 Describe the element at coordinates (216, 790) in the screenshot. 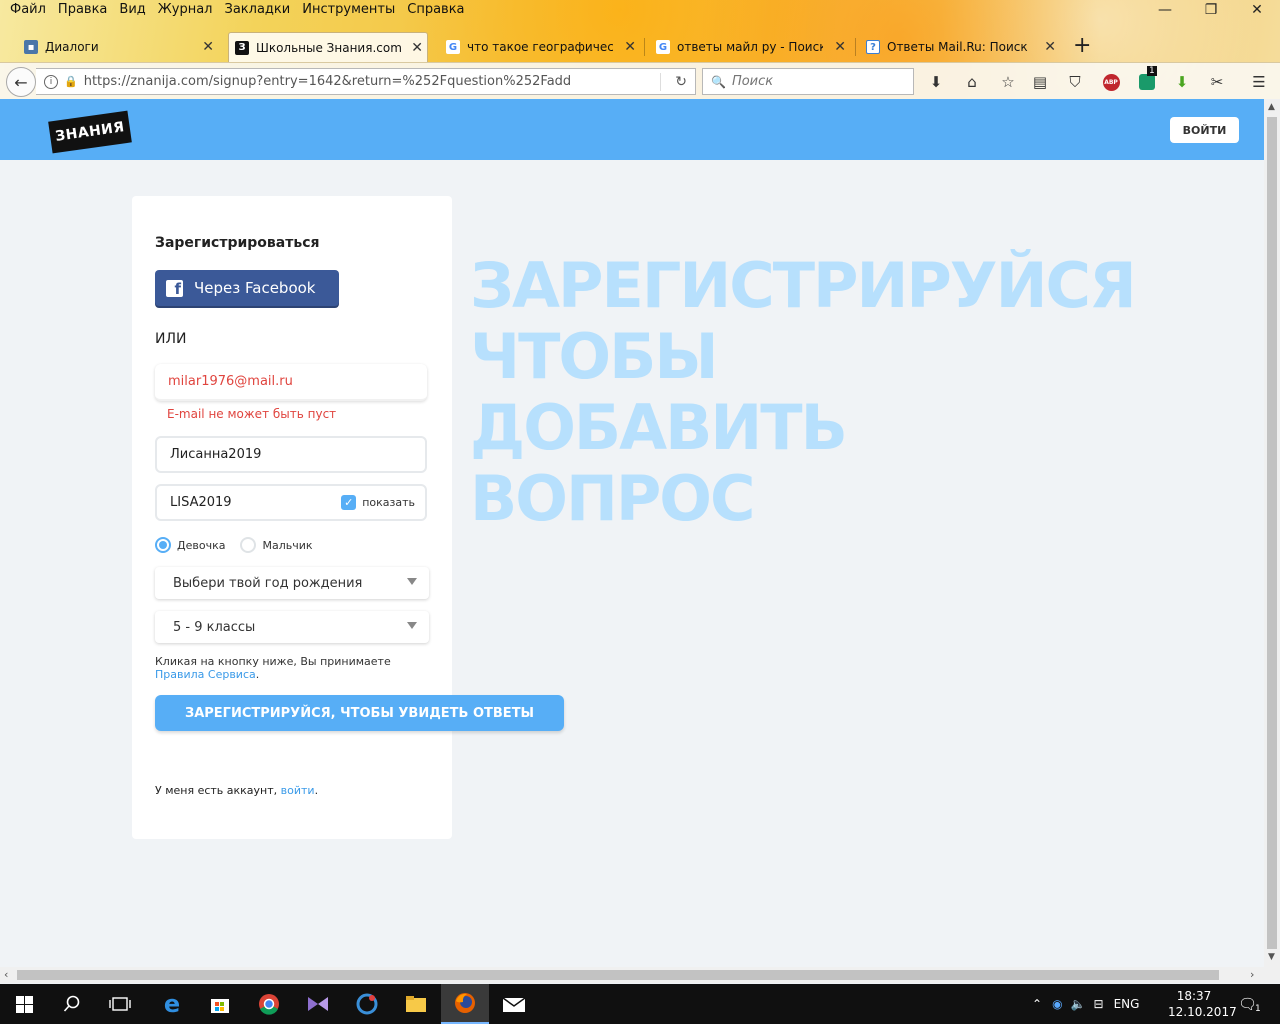

I see `have-account-text: У меня есть аккаунт,` at that location.